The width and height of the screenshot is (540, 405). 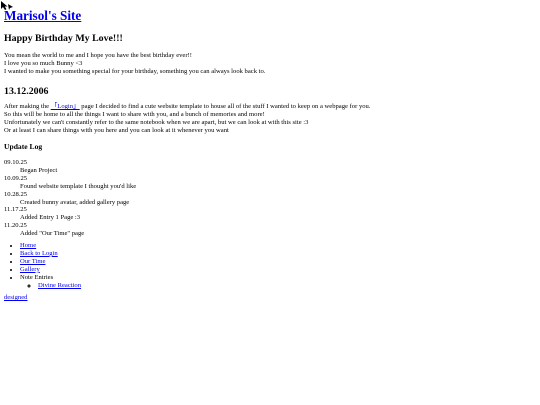 I want to click on nav-link-gallery: Gallery, so click(x=30, y=269).